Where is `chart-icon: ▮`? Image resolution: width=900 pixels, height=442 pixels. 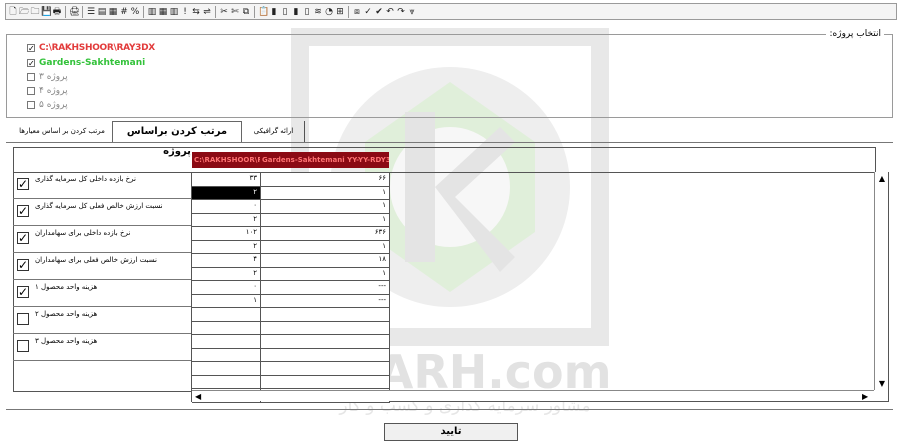
chart-icon: ▮ is located at coordinates (274, 12).